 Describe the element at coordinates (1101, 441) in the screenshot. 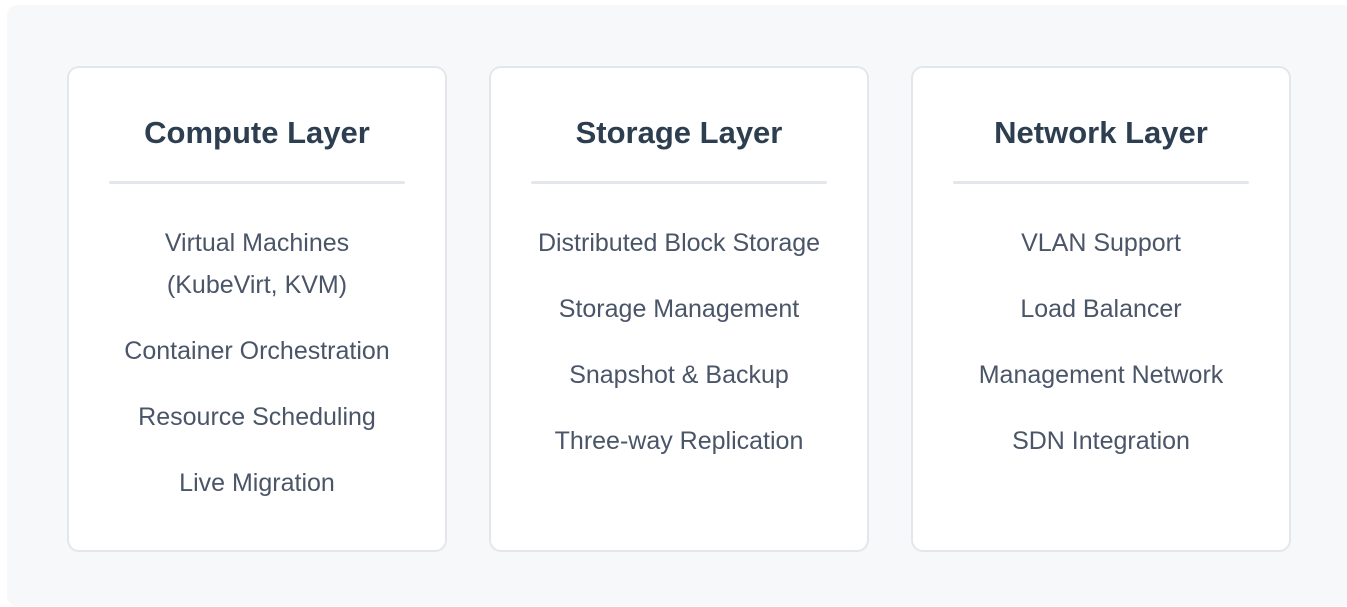

I see `list-item: SDN Integration` at that location.